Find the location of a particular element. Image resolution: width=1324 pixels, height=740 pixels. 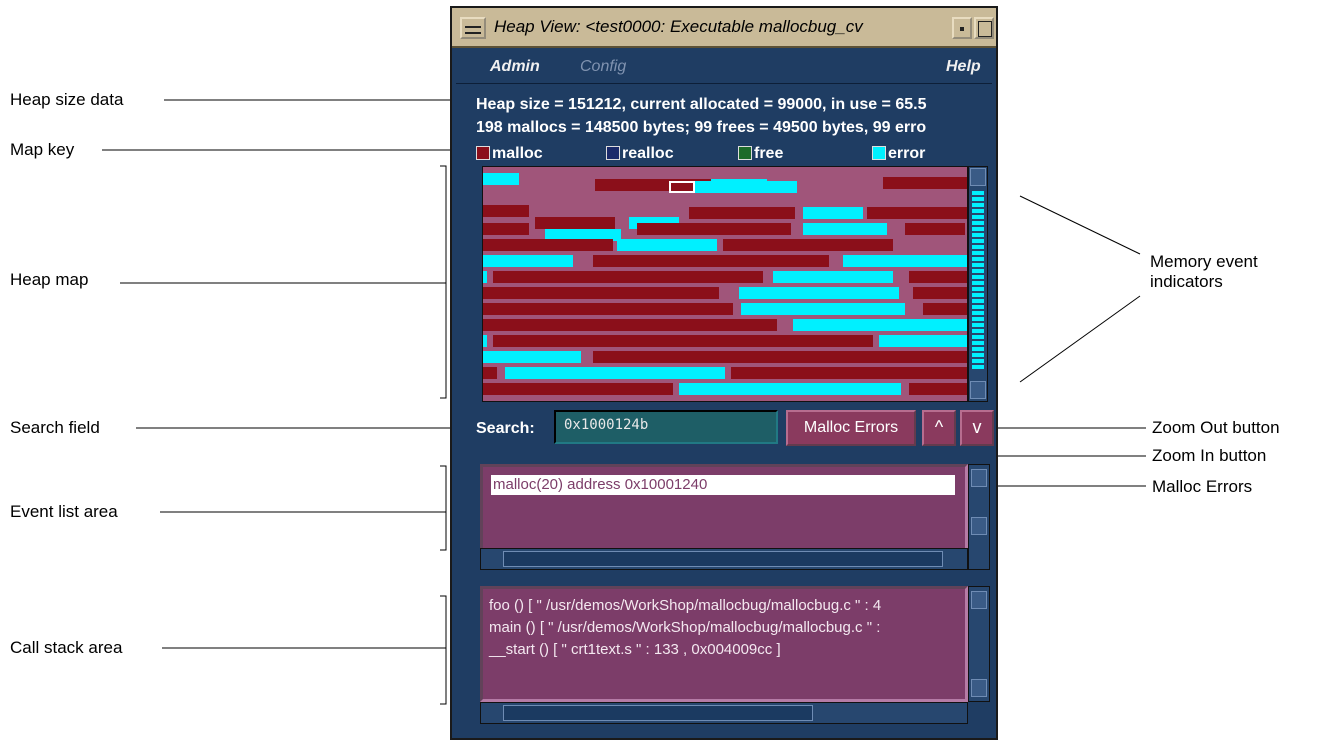

key-malloc: malloc is located at coordinates (509, 154).